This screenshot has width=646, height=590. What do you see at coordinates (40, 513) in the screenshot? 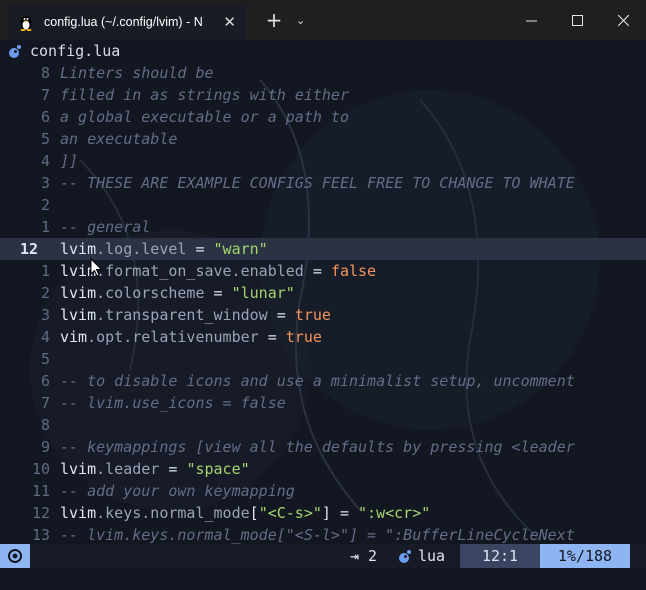
I see `line-number: 12` at bounding box center [40, 513].